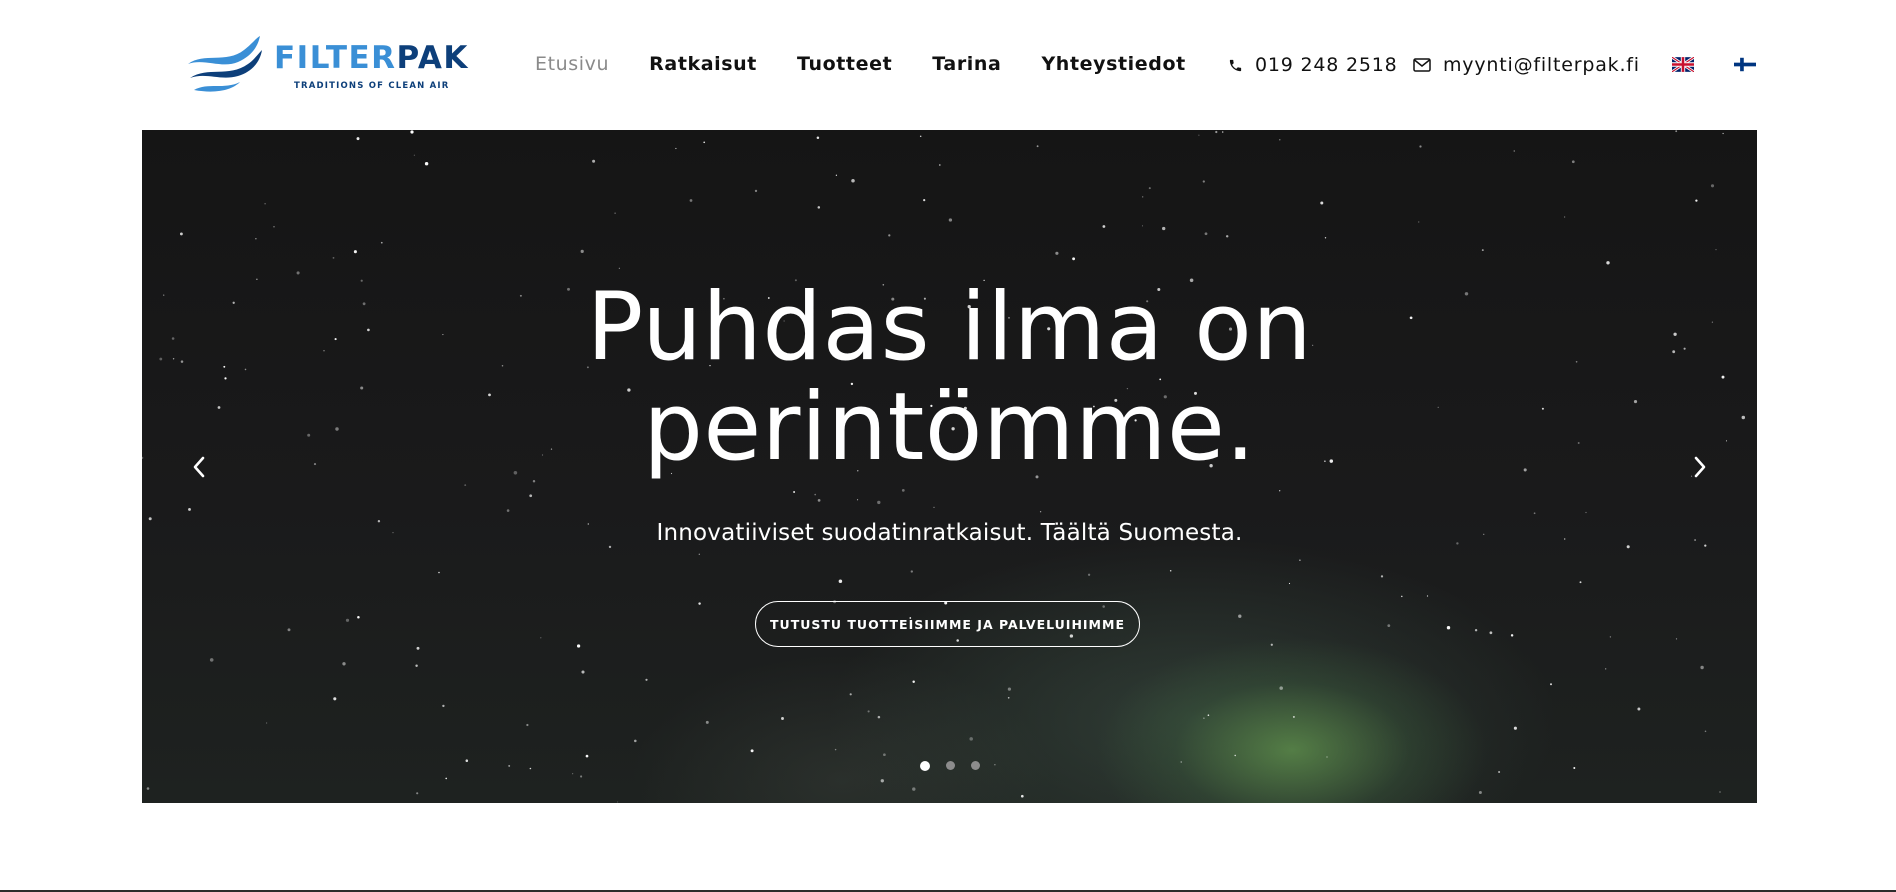 This screenshot has height=892, width=1896. I want to click on finland-flag-icon, so click(1745, 64).